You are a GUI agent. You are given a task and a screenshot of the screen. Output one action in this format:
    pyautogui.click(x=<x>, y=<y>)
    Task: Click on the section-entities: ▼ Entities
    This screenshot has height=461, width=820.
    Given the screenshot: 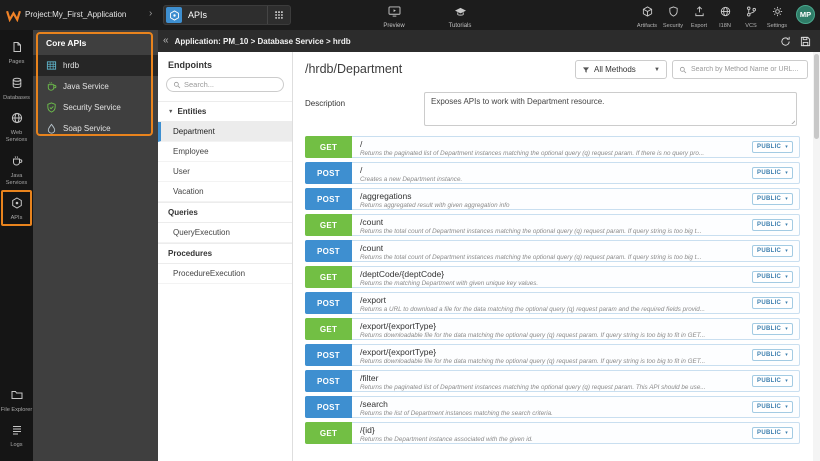 What is the action you would take?
    pyautogui.click(x=225, y=111)
    